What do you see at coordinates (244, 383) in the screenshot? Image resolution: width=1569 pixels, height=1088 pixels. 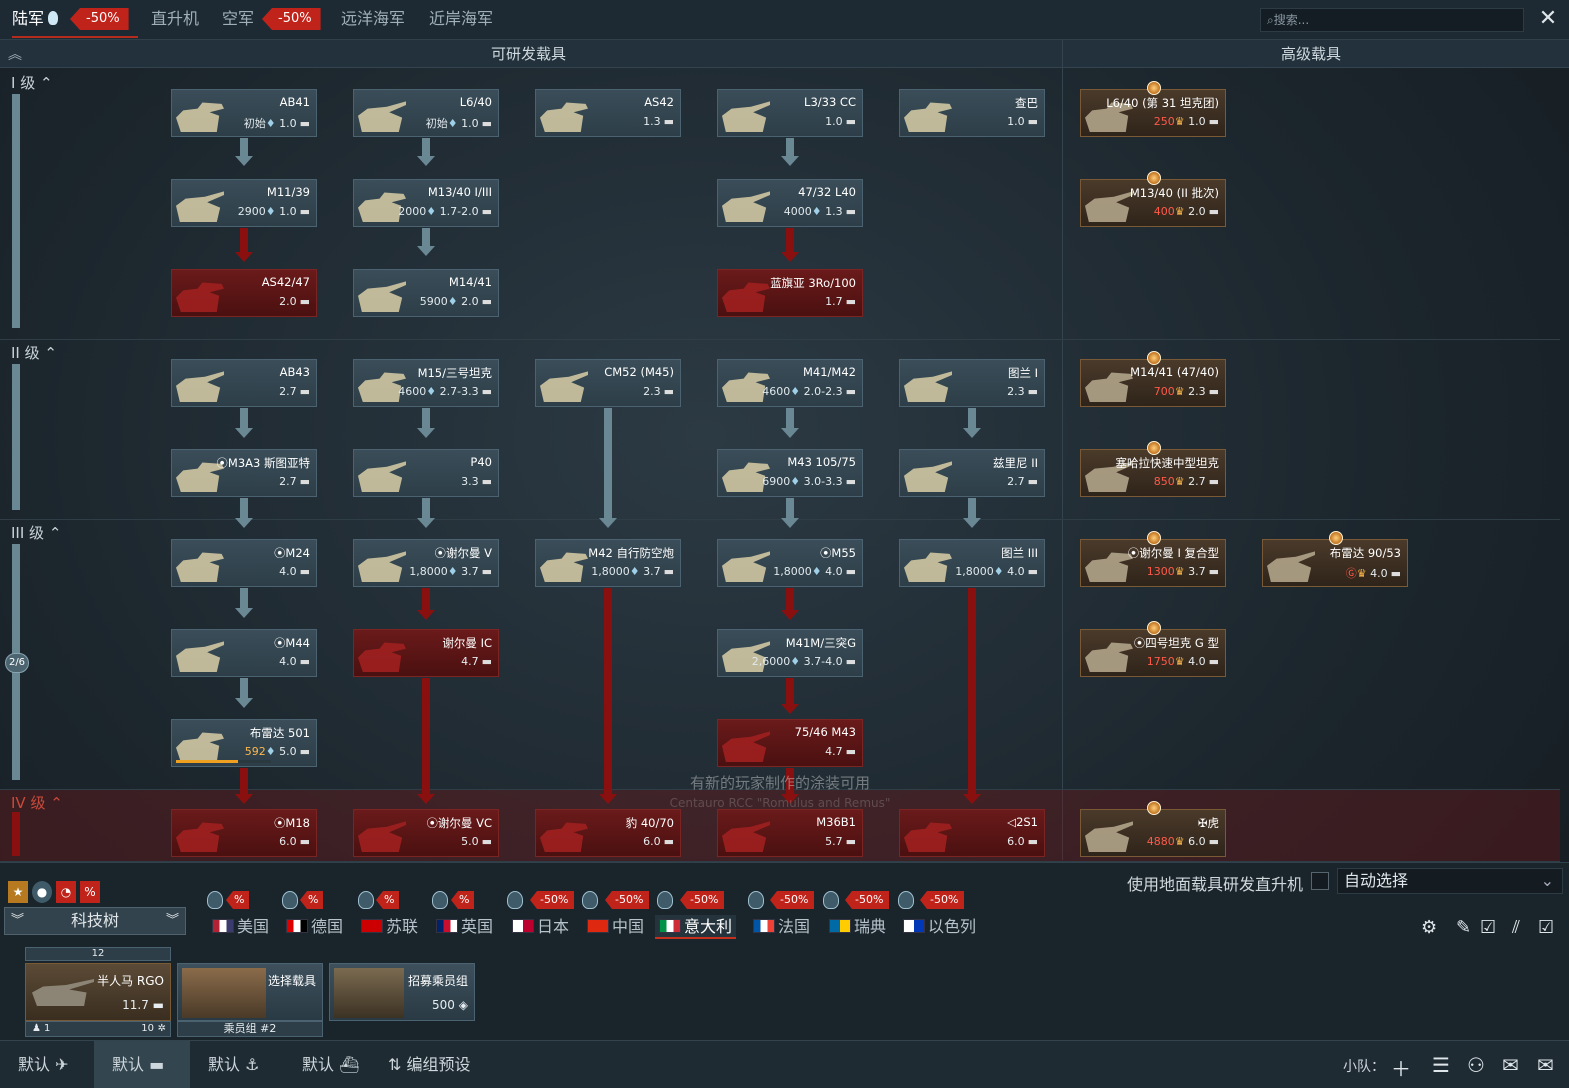 I see `vehicle-card: AB43 2.7 ▬` at bounding box center [244, 383].